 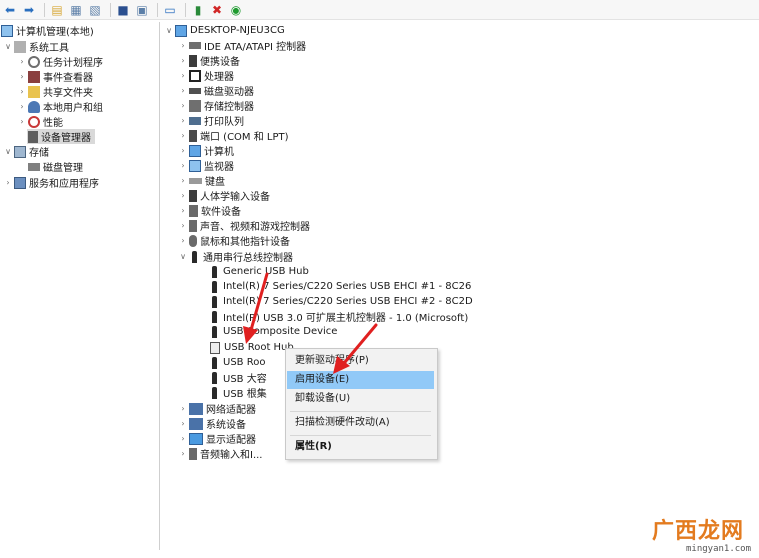 What do you see at coordinates (76, 10) in the screenshot?
I see `console-tree-icon: ▦` at bounding box center [76, 10].